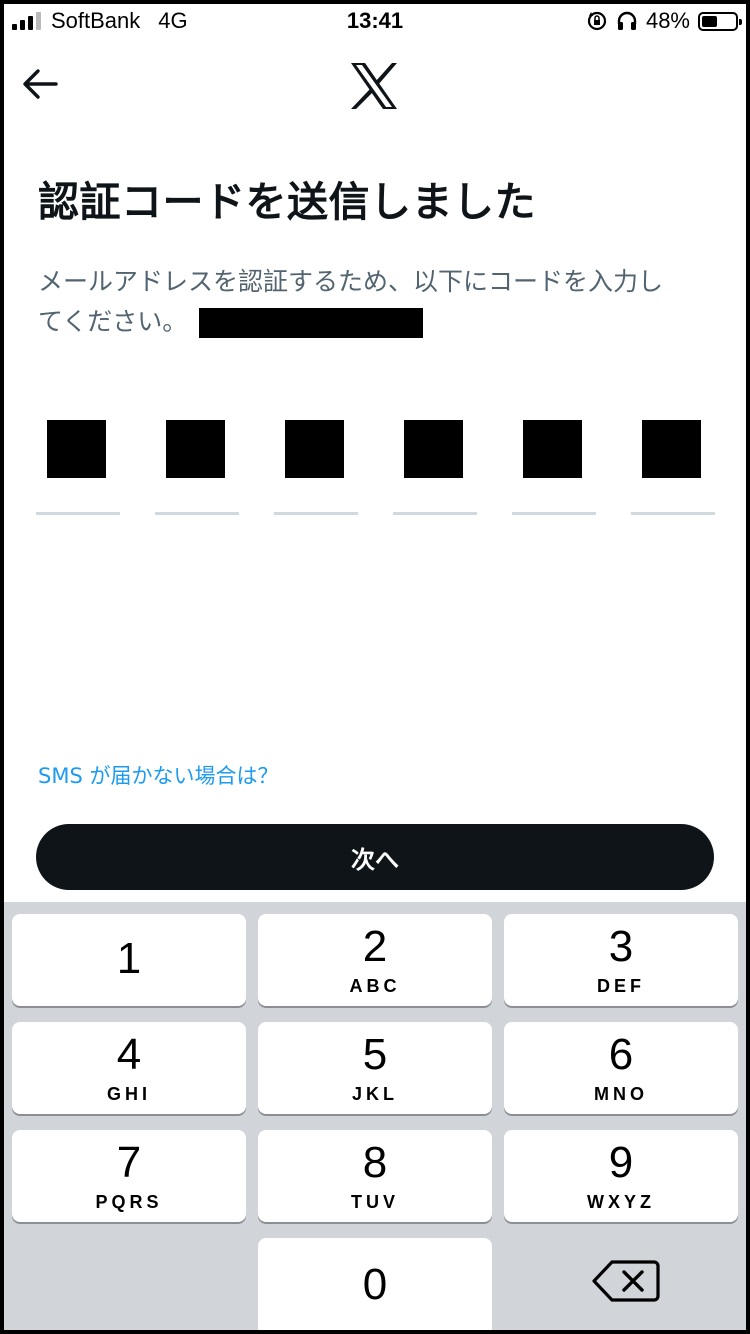  I want to click on back-button, so click(40, 84).